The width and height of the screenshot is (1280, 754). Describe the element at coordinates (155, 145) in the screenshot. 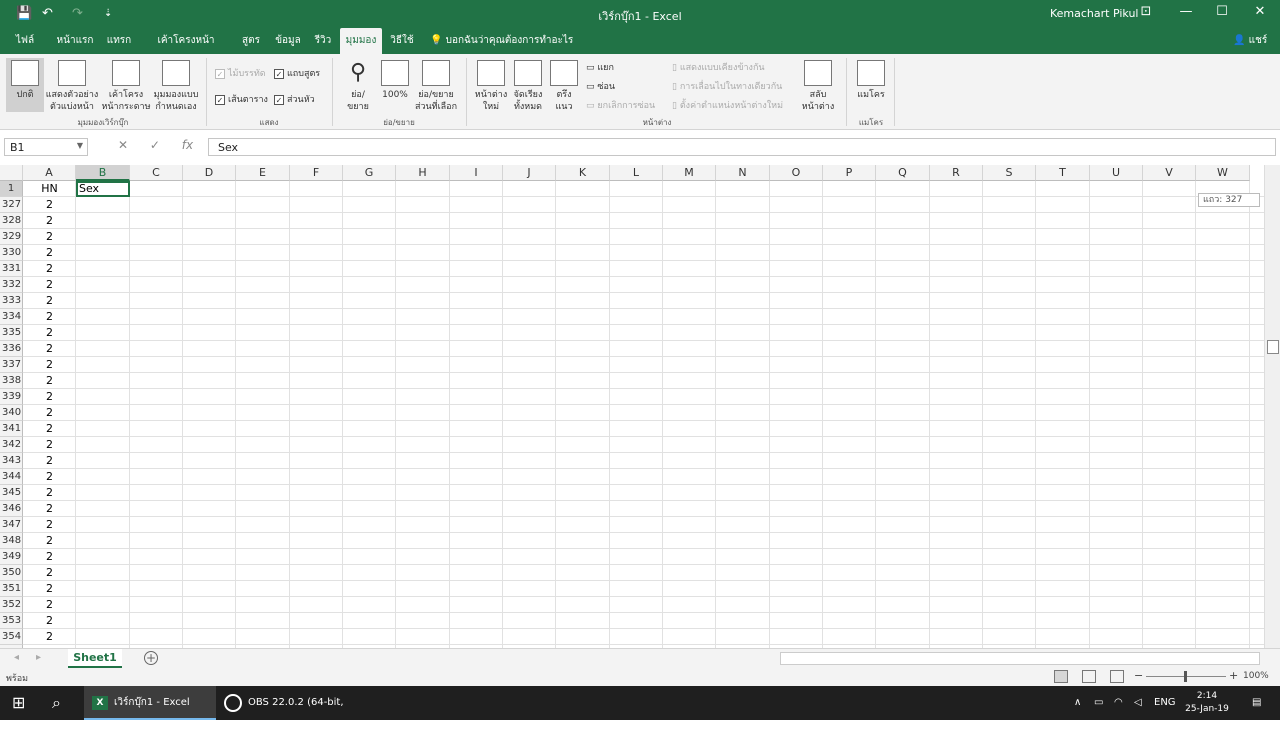

I see `enter-icon: ✓` at that location.